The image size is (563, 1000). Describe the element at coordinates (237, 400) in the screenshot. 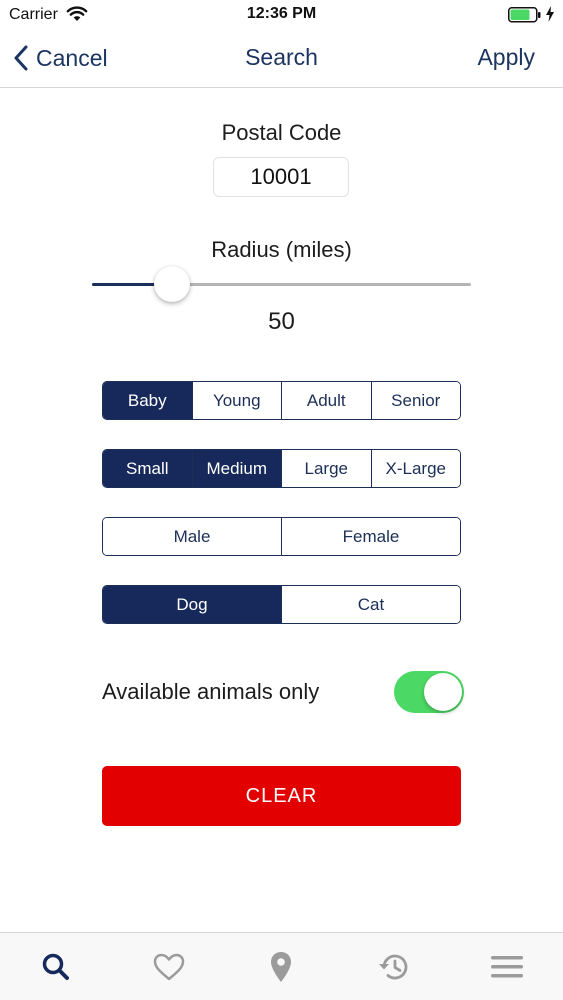

I see `age-option-young: Young` at that location.